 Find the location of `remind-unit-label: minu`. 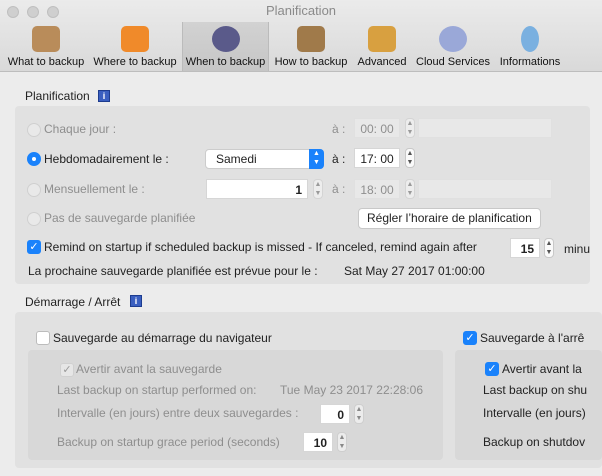

remind-unit-label: minu is located at coordinates (577, 249).